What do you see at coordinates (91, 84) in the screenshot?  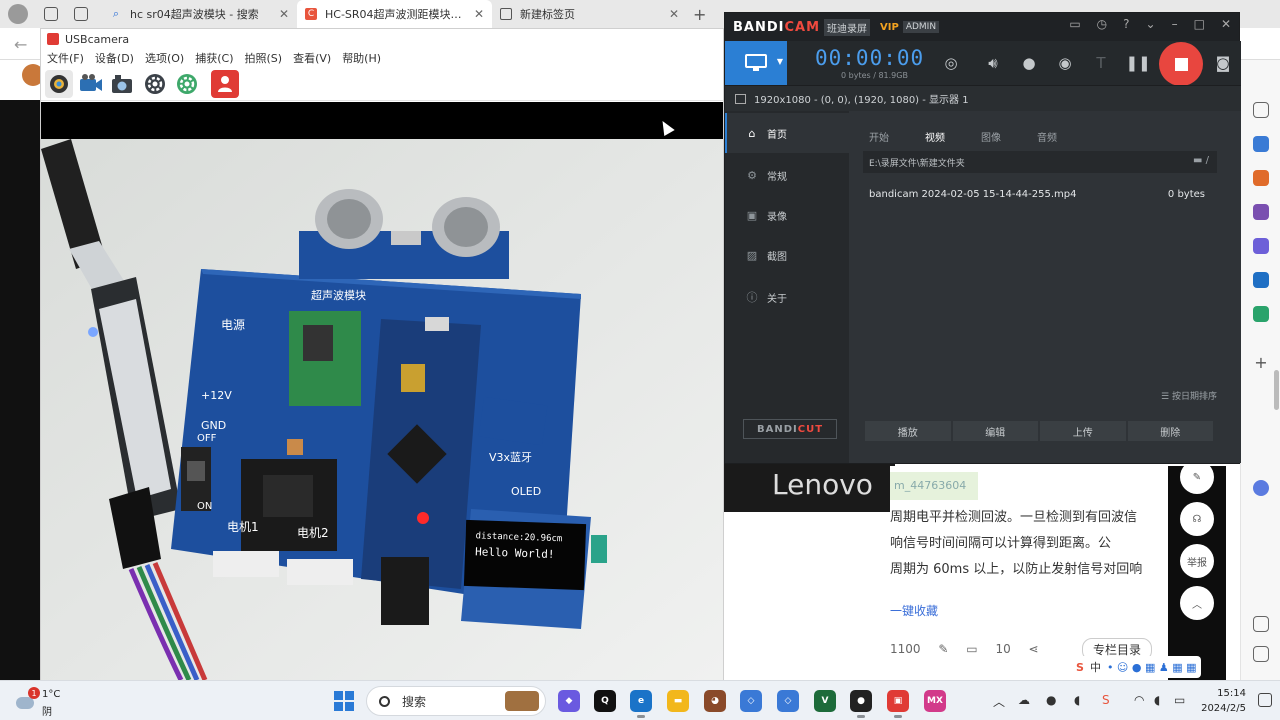 I see `video-capture-icon` at bounding box center [91, 84].